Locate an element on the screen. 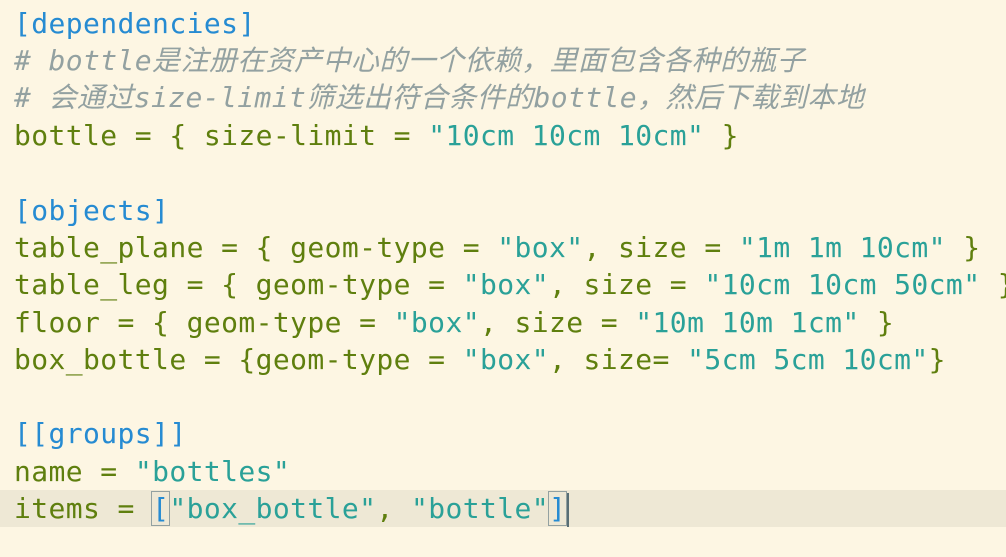 Image resolution: width=1006 pixels, height=557 pixels. string-literal: "bottle" is located at coordinates (479, 508).